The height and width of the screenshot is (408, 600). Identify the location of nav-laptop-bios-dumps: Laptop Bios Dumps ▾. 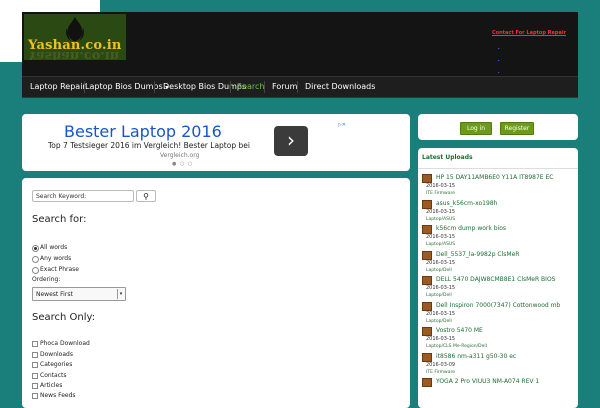
(126, 87).